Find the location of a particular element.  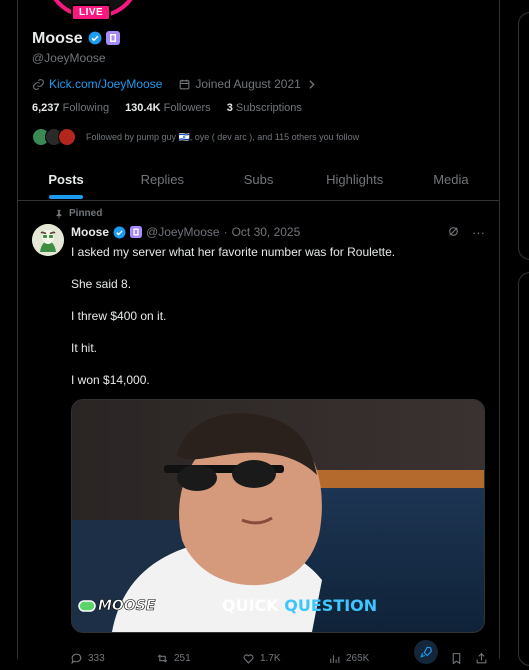

post-handle: @JoeyMoose is located at coordinates (183, 232).